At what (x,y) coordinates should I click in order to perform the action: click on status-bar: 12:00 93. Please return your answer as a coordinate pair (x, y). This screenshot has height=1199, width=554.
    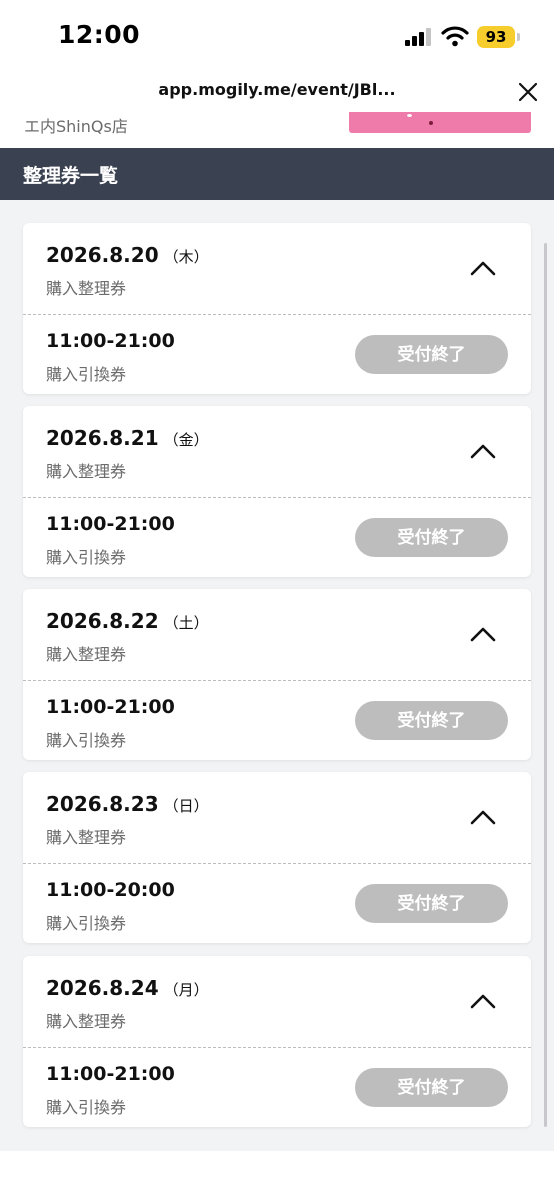
    Looking at the image, I should click on (277, 36).